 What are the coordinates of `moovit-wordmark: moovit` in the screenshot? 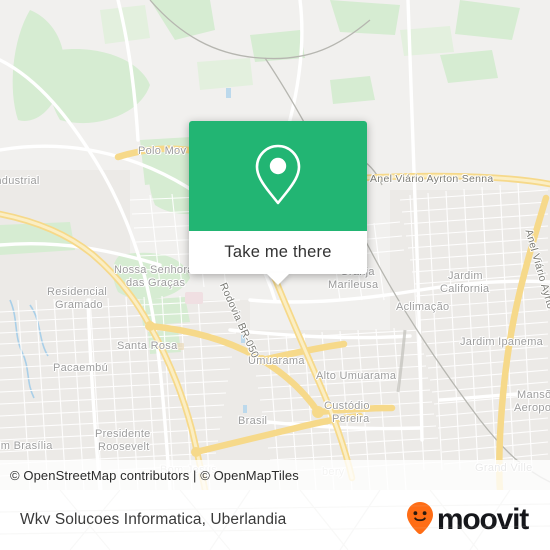 It's located at (482, 519).